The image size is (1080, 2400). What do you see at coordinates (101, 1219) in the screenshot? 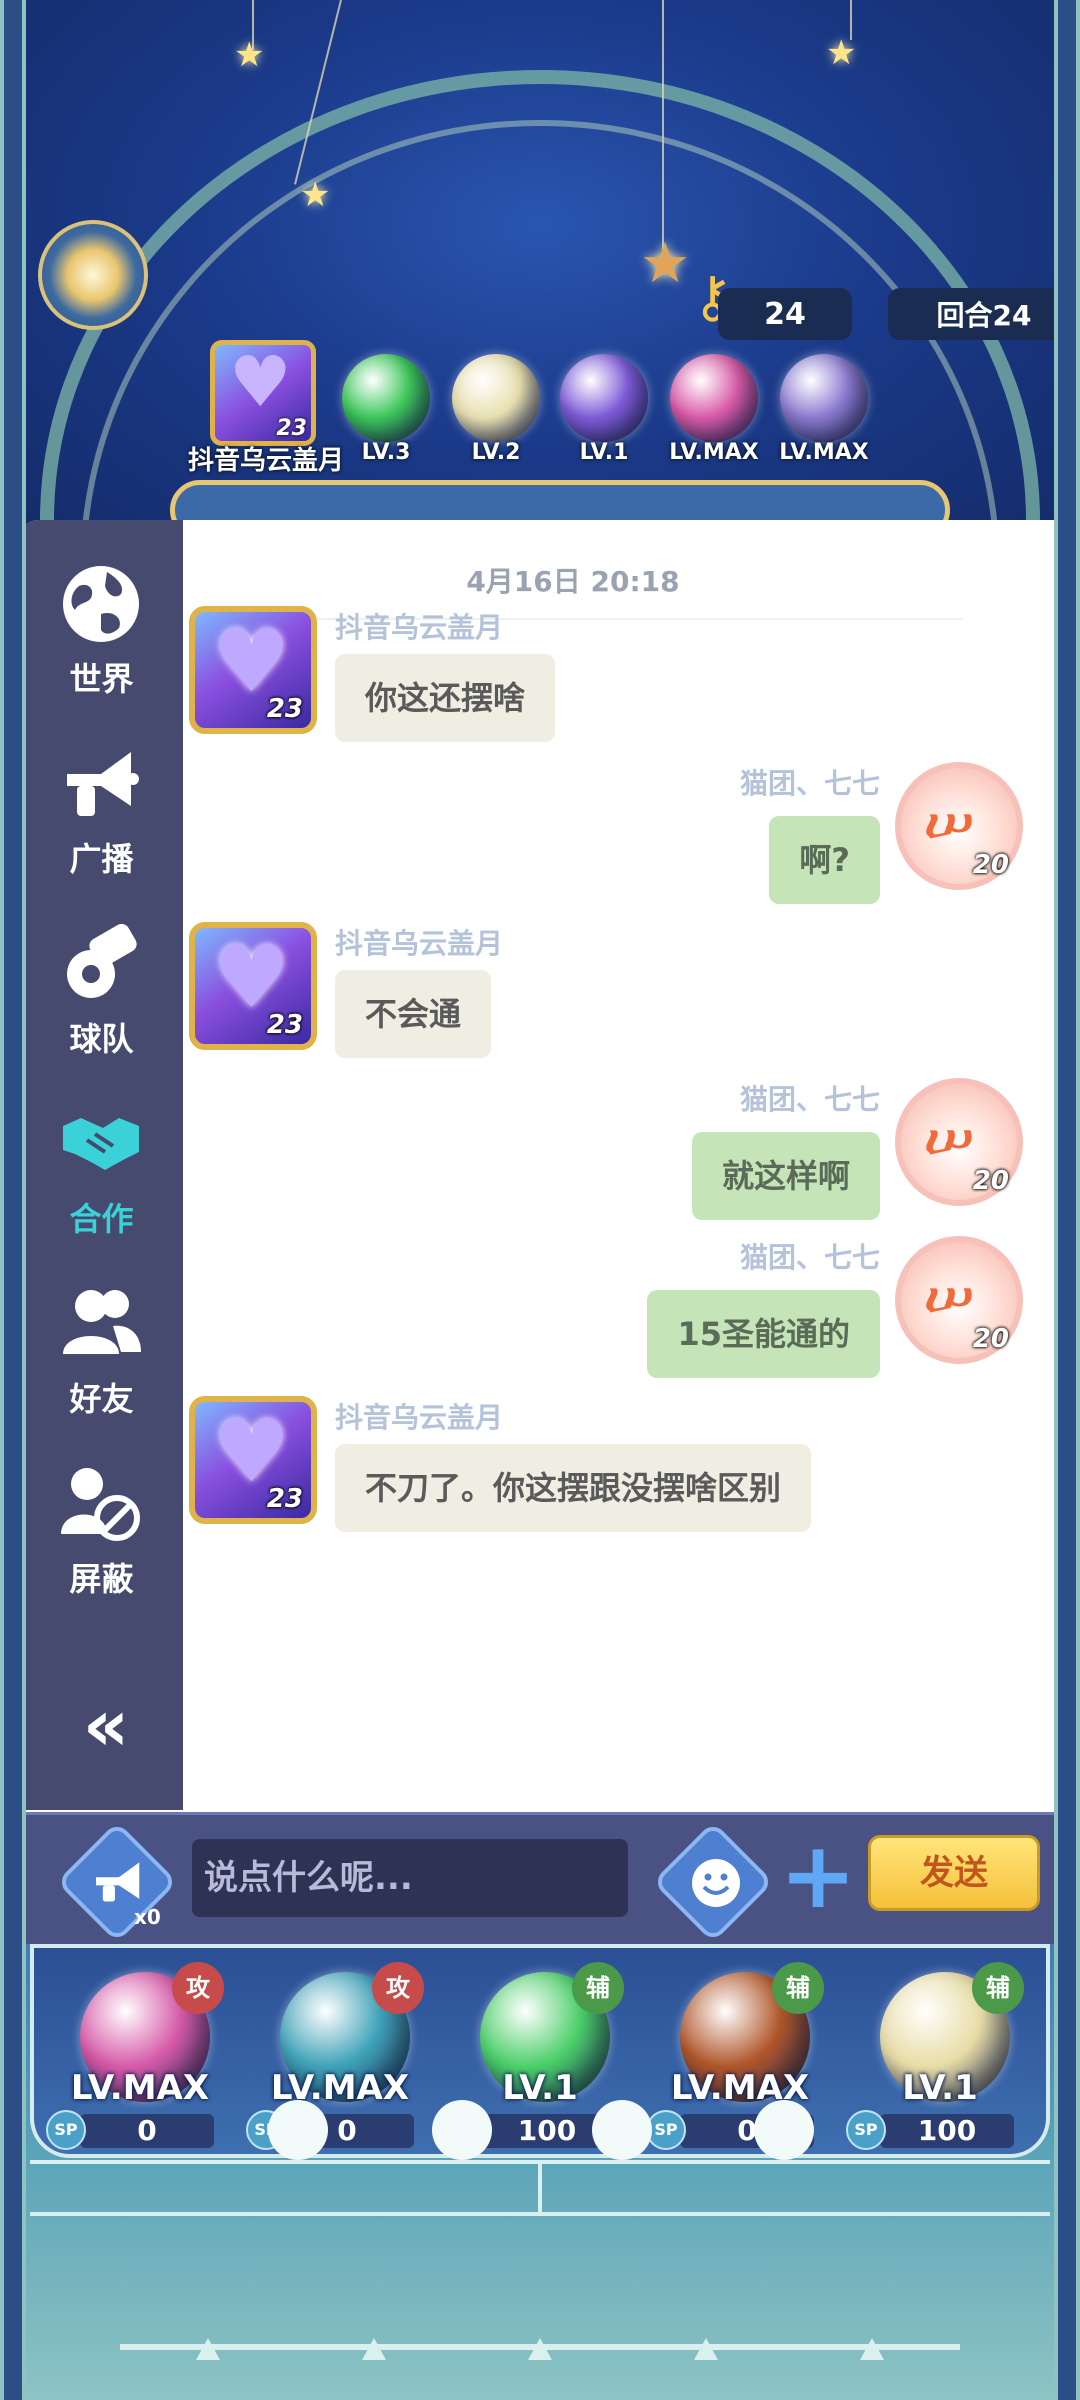
I see `nav-label: 合作` at bounding box center [101, 1219].